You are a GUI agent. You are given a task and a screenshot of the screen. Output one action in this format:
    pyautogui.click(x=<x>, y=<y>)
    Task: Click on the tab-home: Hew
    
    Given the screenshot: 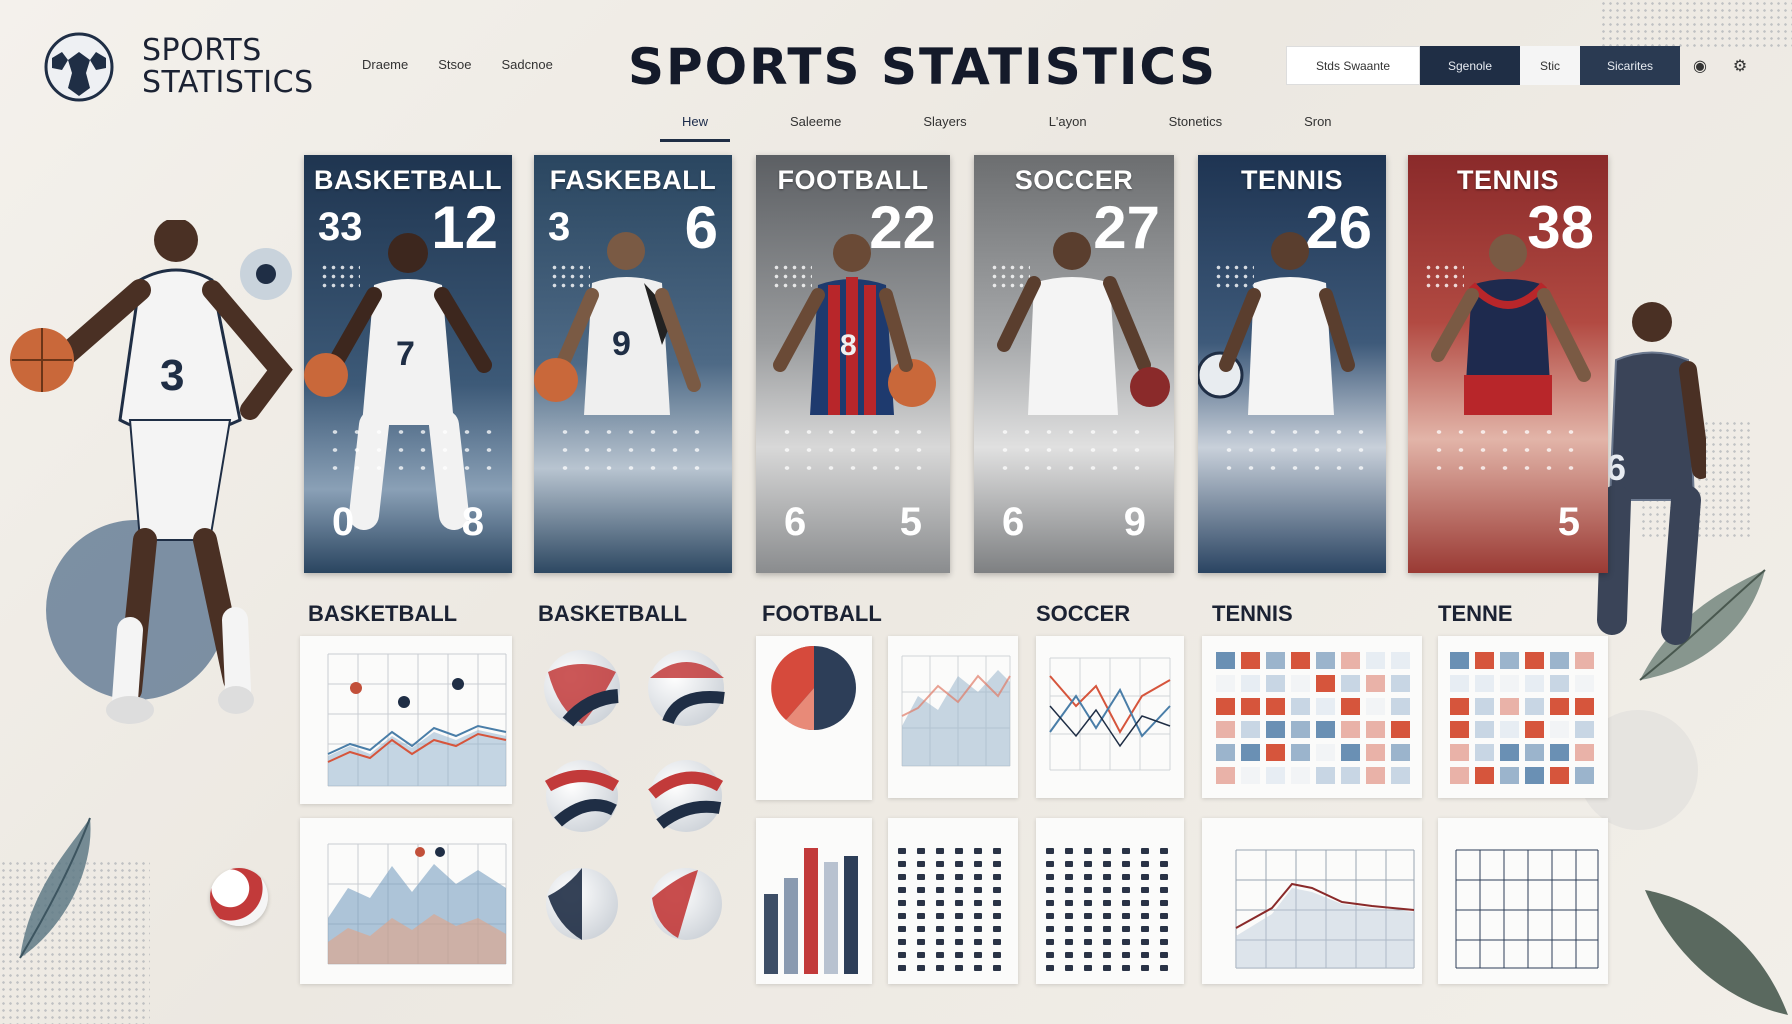 What is the action you would take?
    pyautogui.click(x=695, y=128)
    